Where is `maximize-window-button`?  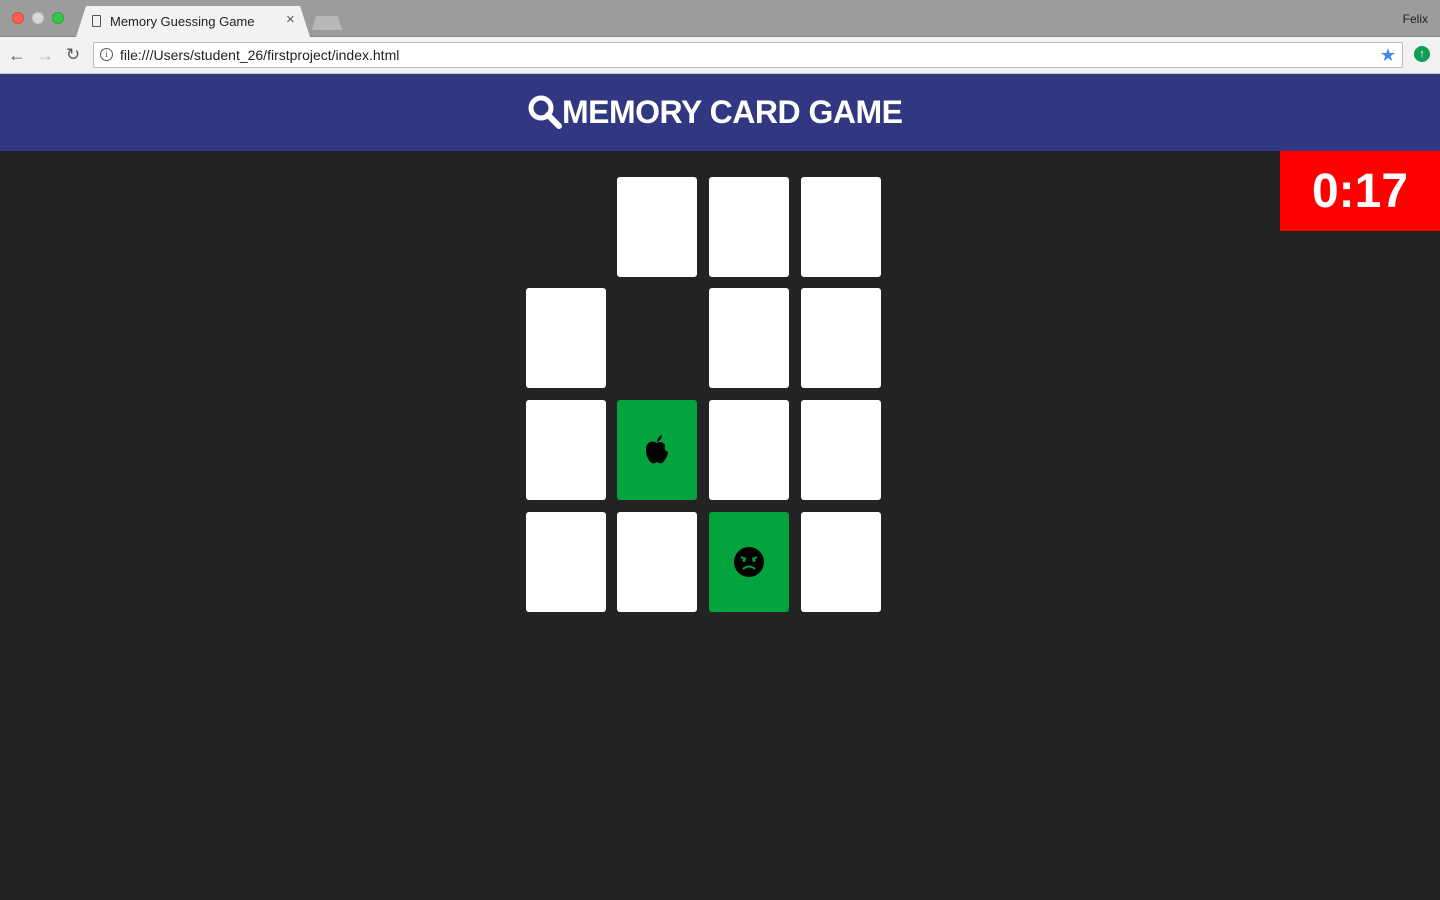 maximize-window-button is located at coordinates (58, 18).